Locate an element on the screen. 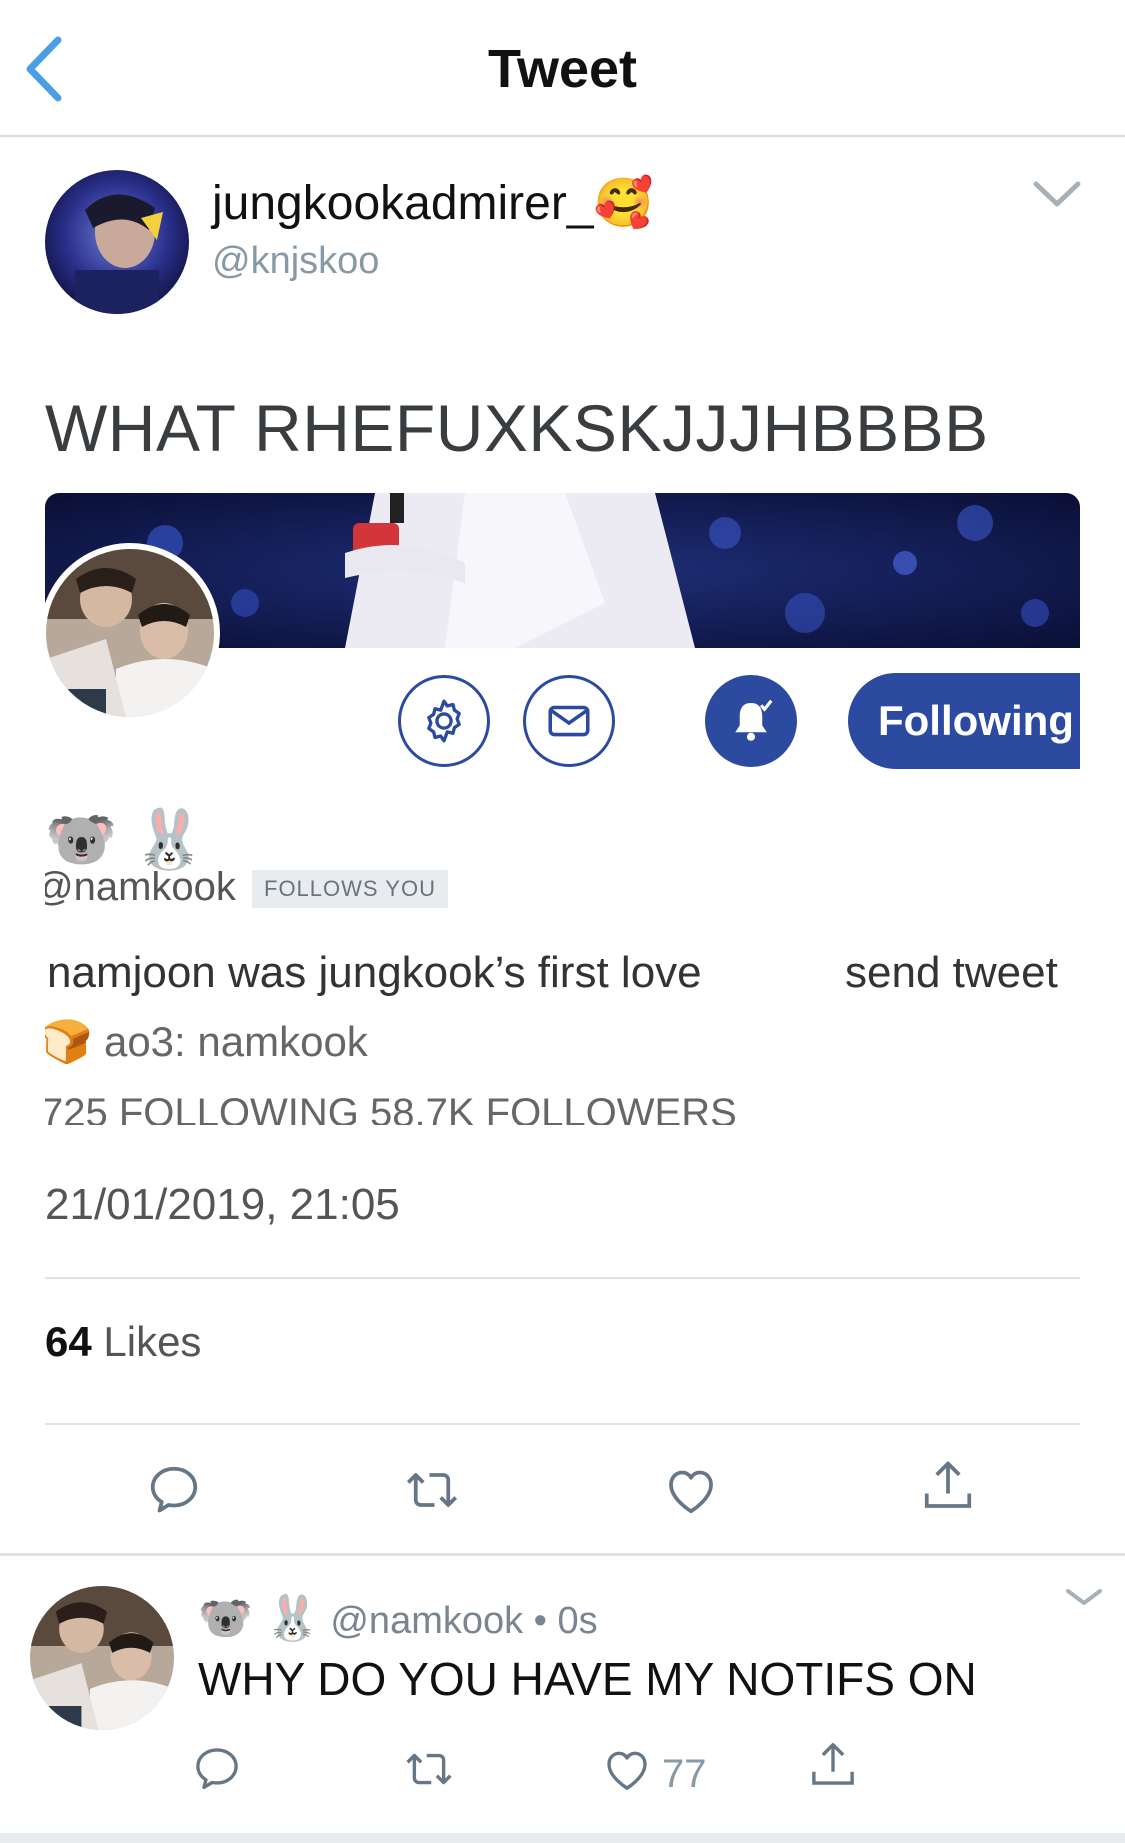  share-button is located at coordinates (948, 1486).